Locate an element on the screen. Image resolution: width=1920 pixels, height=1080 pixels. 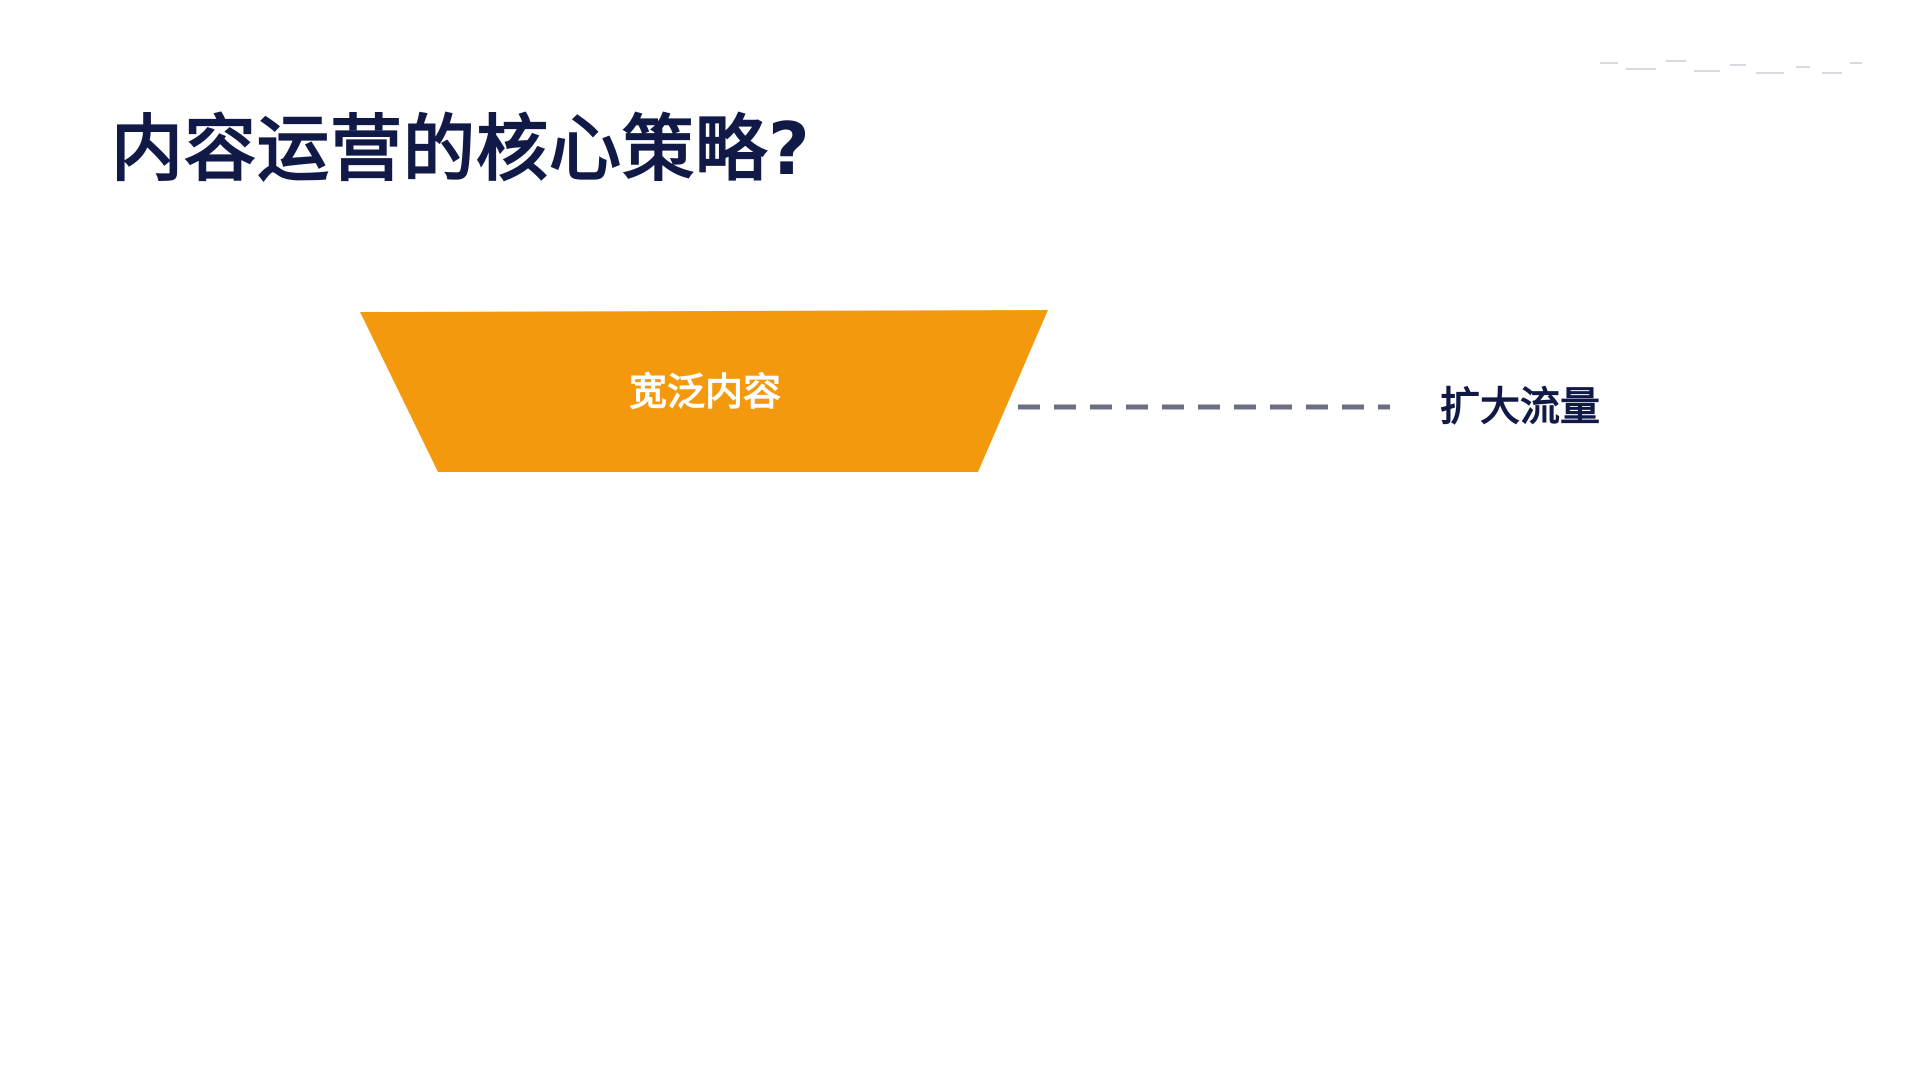
funnel-side-label: 扩大流量 is located at coordinates (1520, 407).